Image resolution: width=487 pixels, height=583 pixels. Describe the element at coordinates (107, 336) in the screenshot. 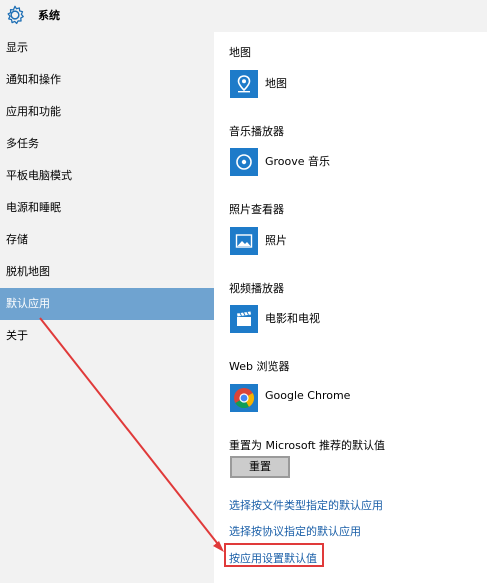

I see `sidebar-item-about: 关于` at that location.